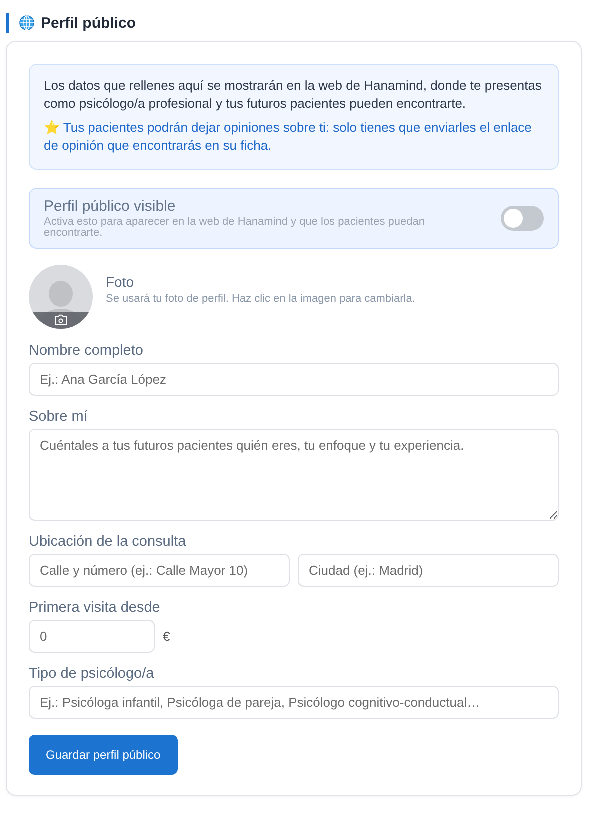 This screenshot has height=833, width=589. Describe the element at coordinates (294, 475) in the screenshot. I see `text-area: Cuéntales a tus futuros pacientes quién eres, tu enfoque y tu experiencia.` at that location.